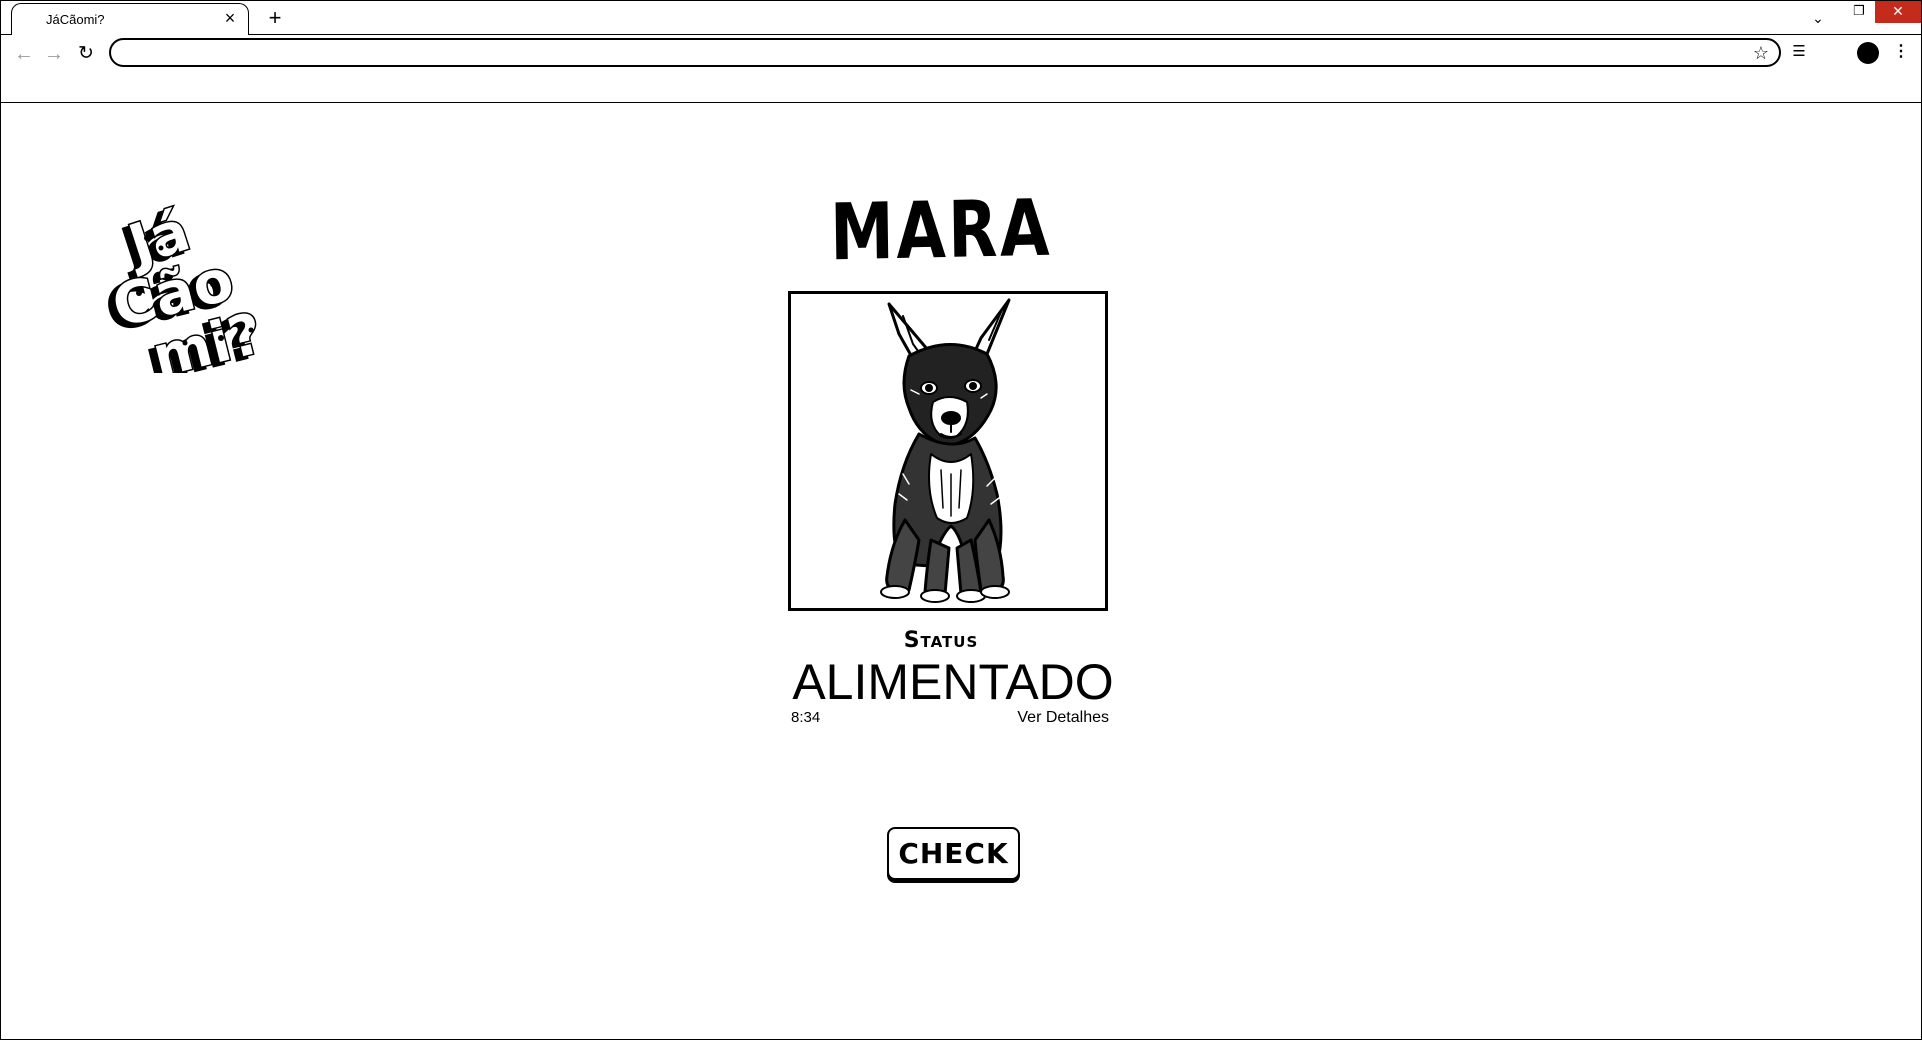 Image resolution: width=1922 pixels, height=1040 pixels. I want to click on check-button: CHECK, so click(953, 853).